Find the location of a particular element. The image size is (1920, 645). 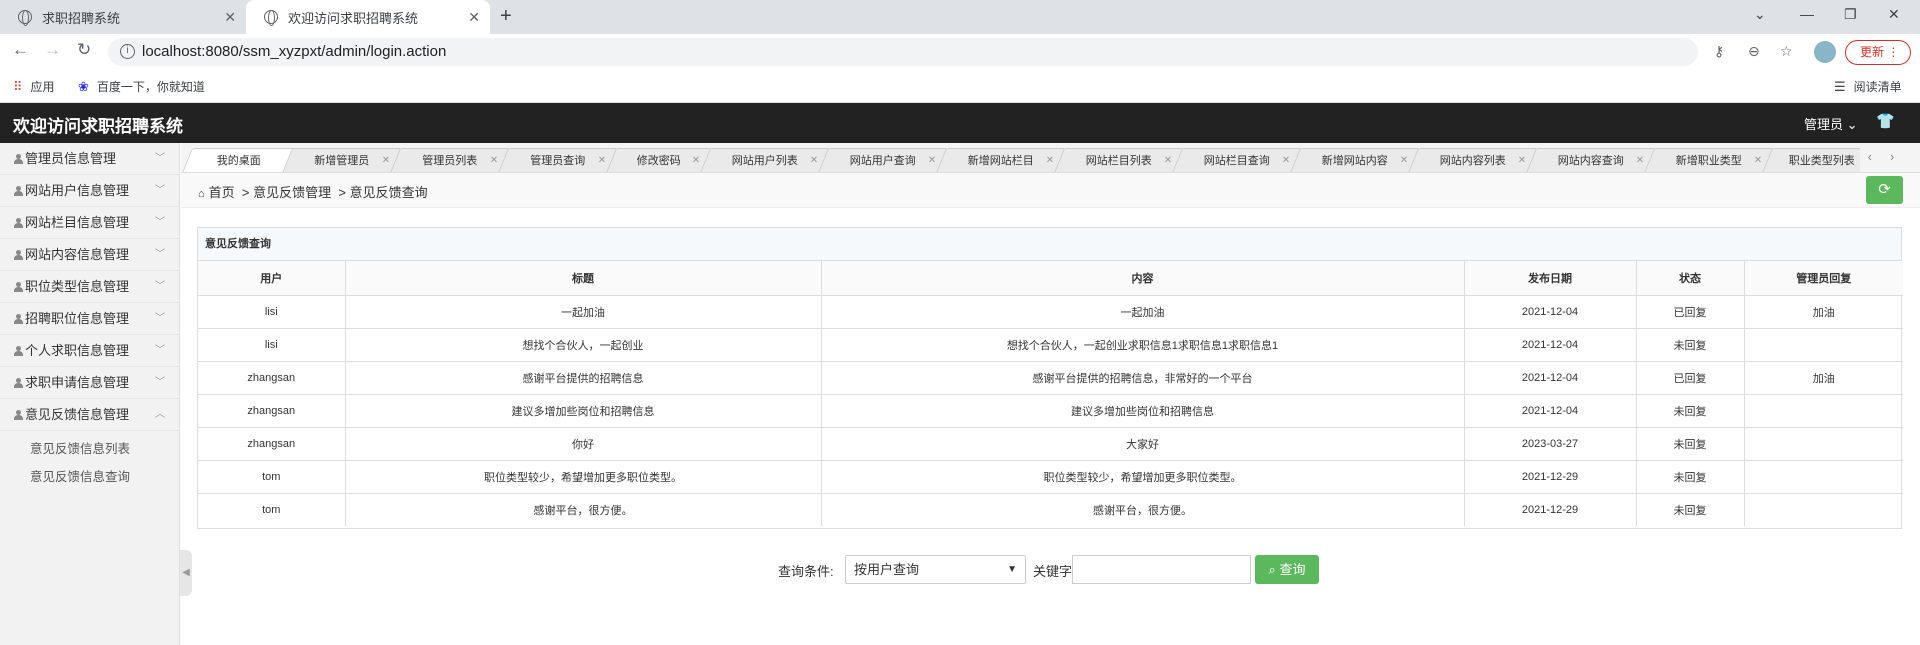

reading-list: ☰ 阅读清单 is located at coordinates (1868, 86).